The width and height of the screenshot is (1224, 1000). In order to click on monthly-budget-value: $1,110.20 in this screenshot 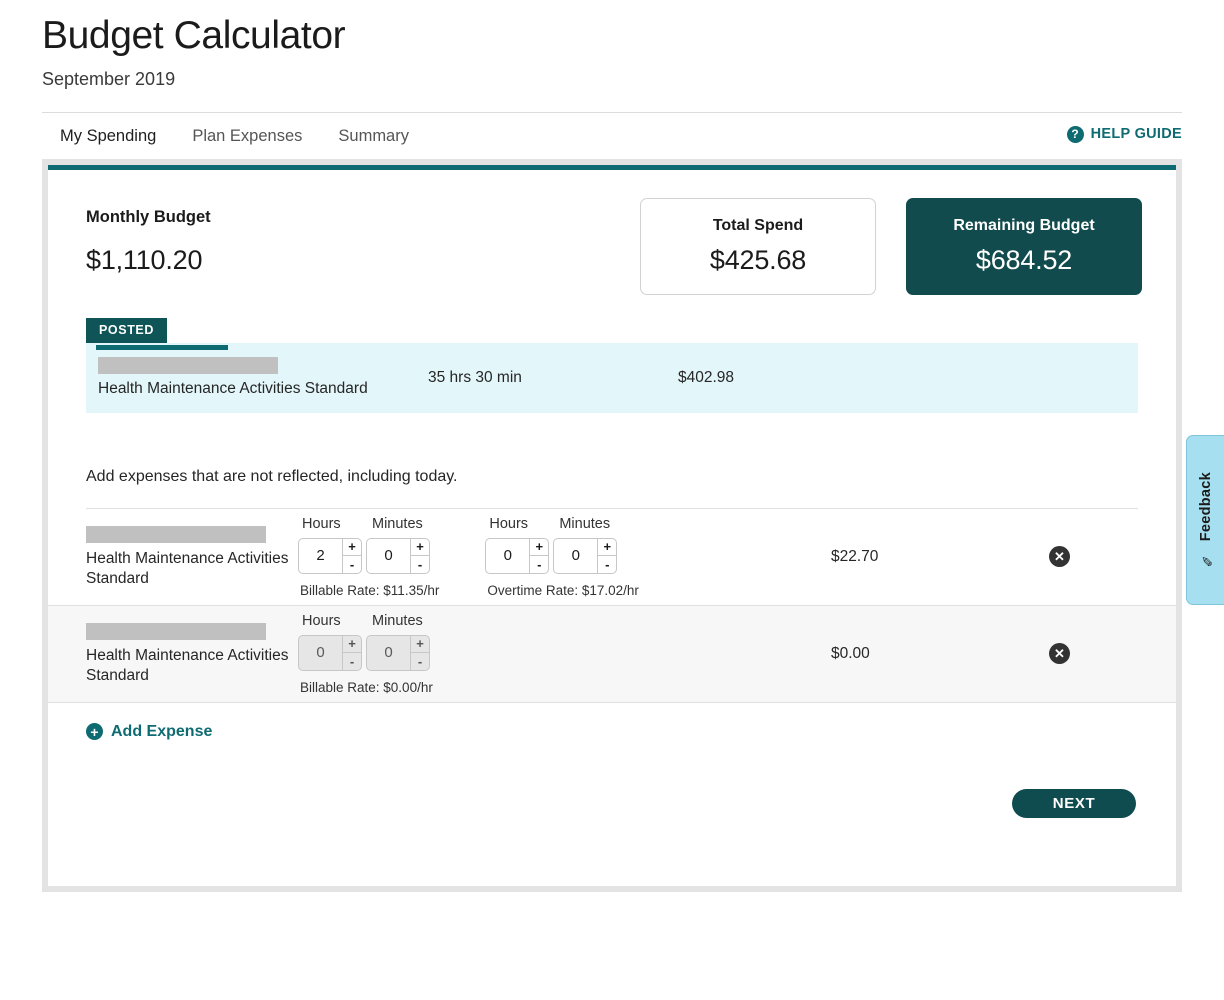, I will do `click(144, 259)`.